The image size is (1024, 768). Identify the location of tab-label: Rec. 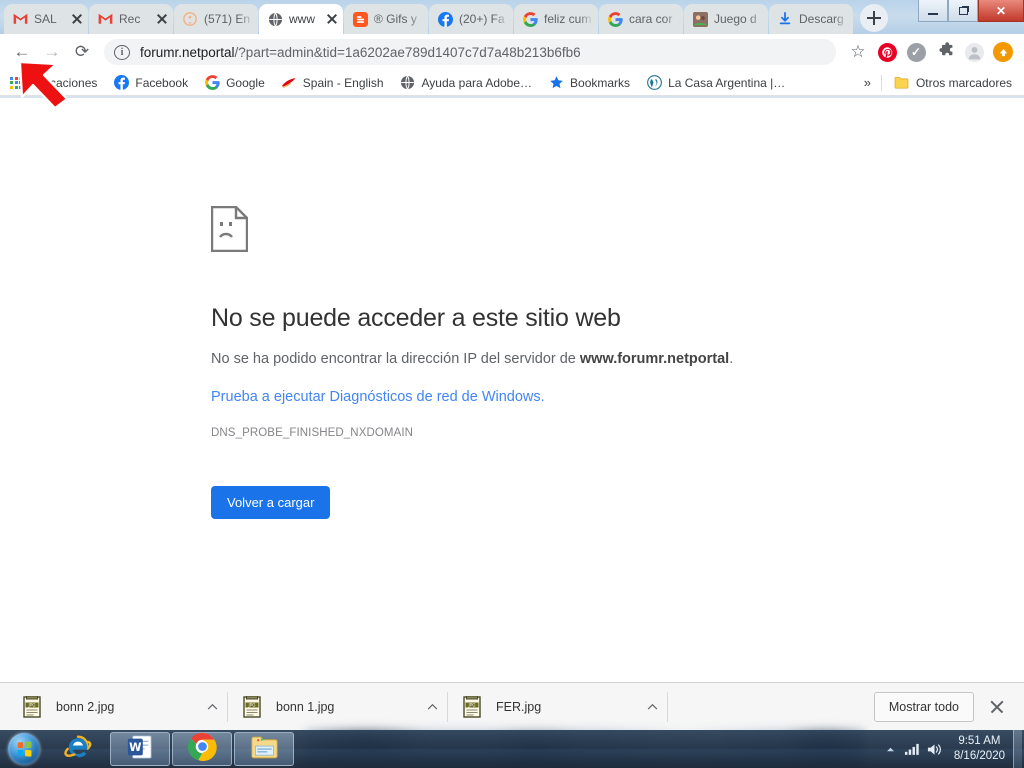
(130, 19).